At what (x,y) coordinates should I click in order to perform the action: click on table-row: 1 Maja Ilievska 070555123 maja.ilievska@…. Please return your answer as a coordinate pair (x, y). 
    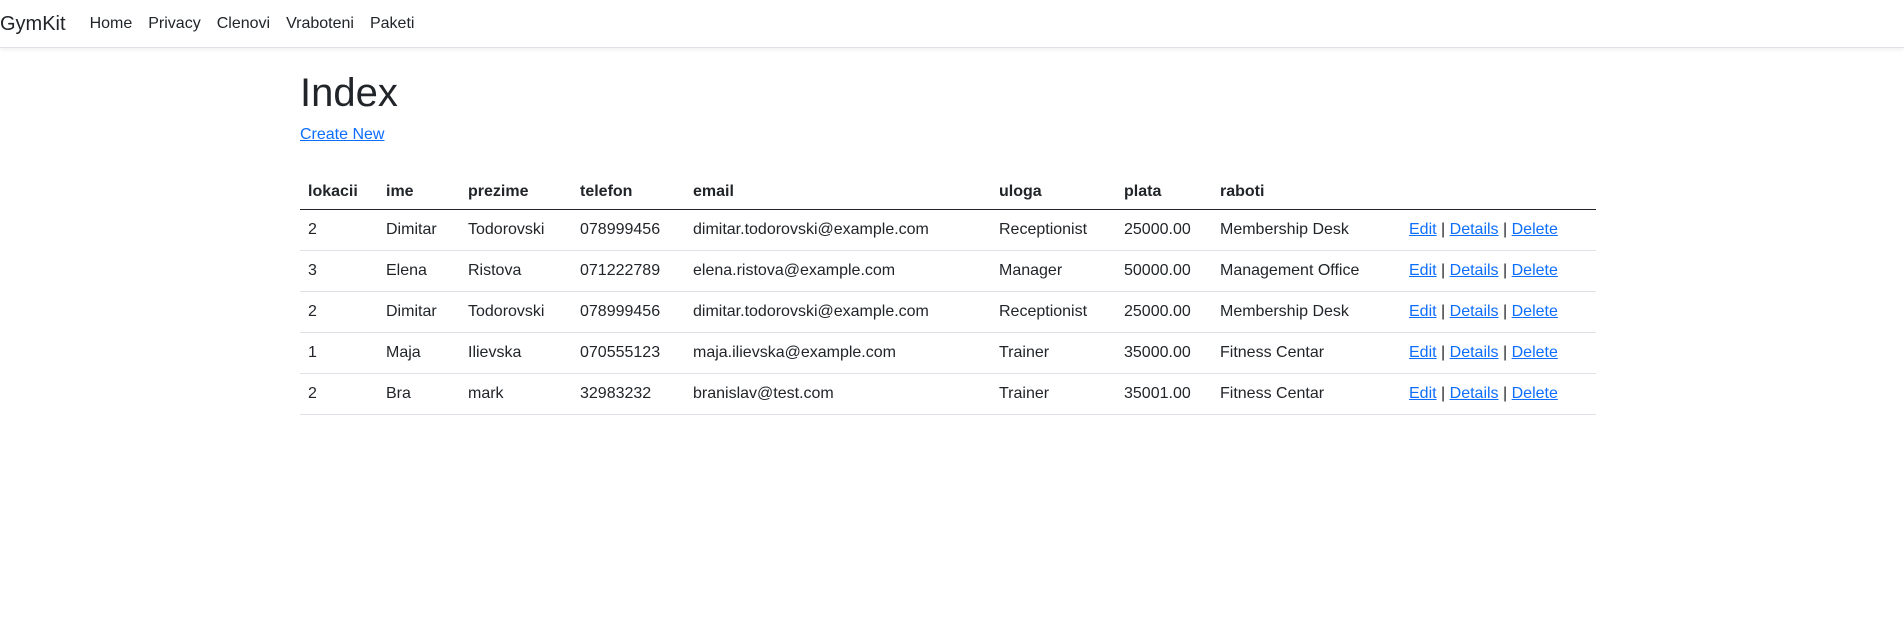
    Looking at the image, I should click on (948, 353).